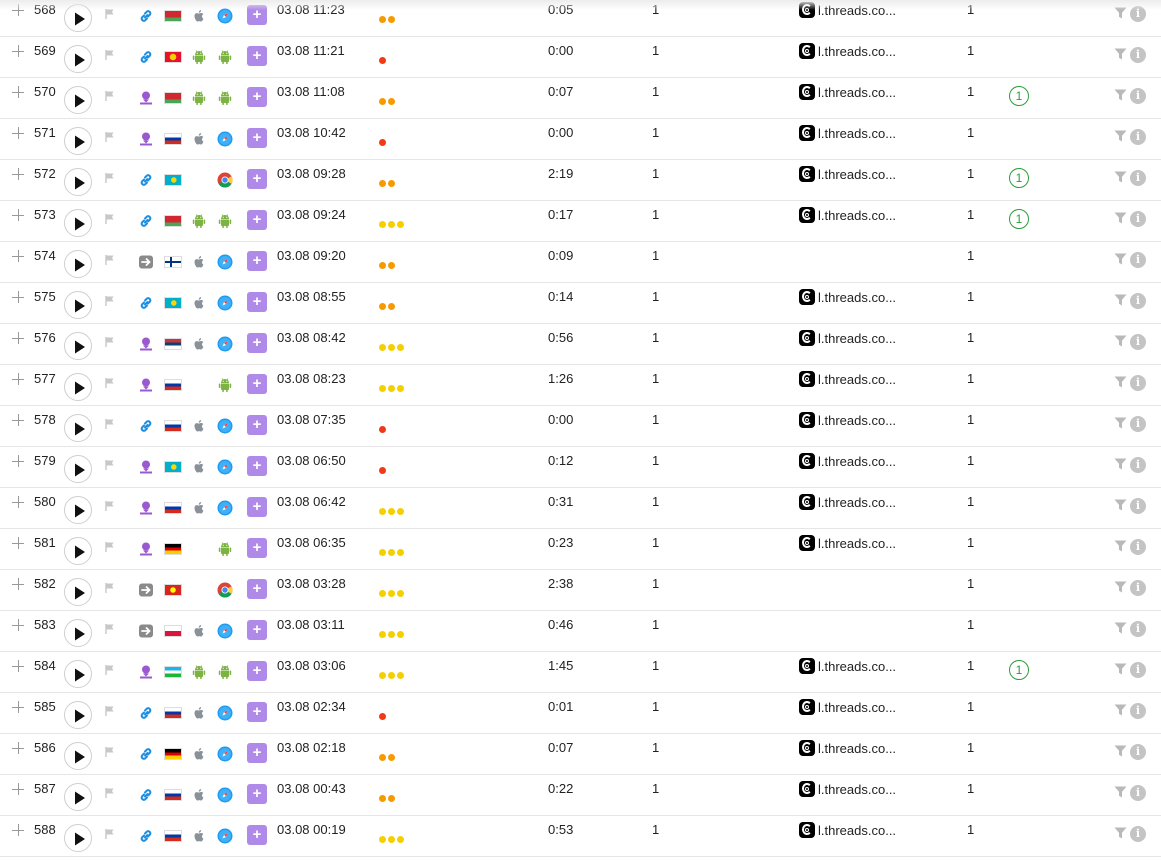 This screenshot has width=1161, height=861. What do you see at coordinates (580, 385) in the screenshot?
I see `table-row: 577 +03.08 08:23 1:26 1 l.threads.co... 1 i` at bounding box center [580, 385].